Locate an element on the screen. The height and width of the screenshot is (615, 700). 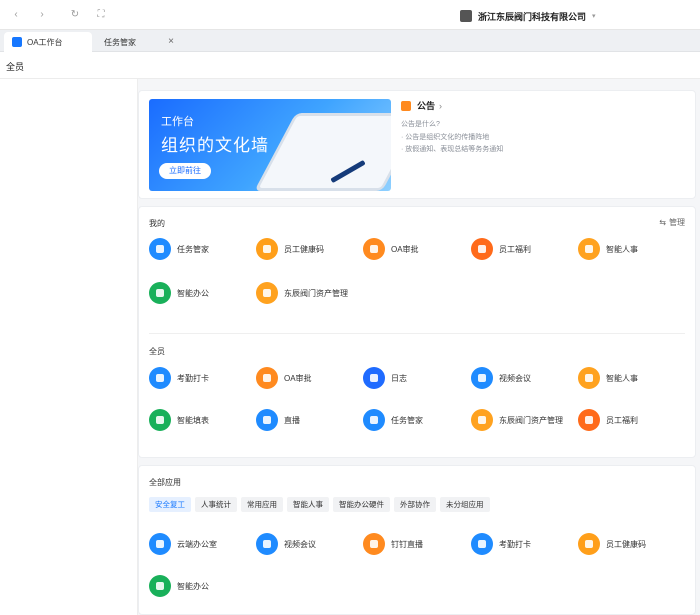
tab-task-manager: 任务管家 × is located at coordinates (139, 42).